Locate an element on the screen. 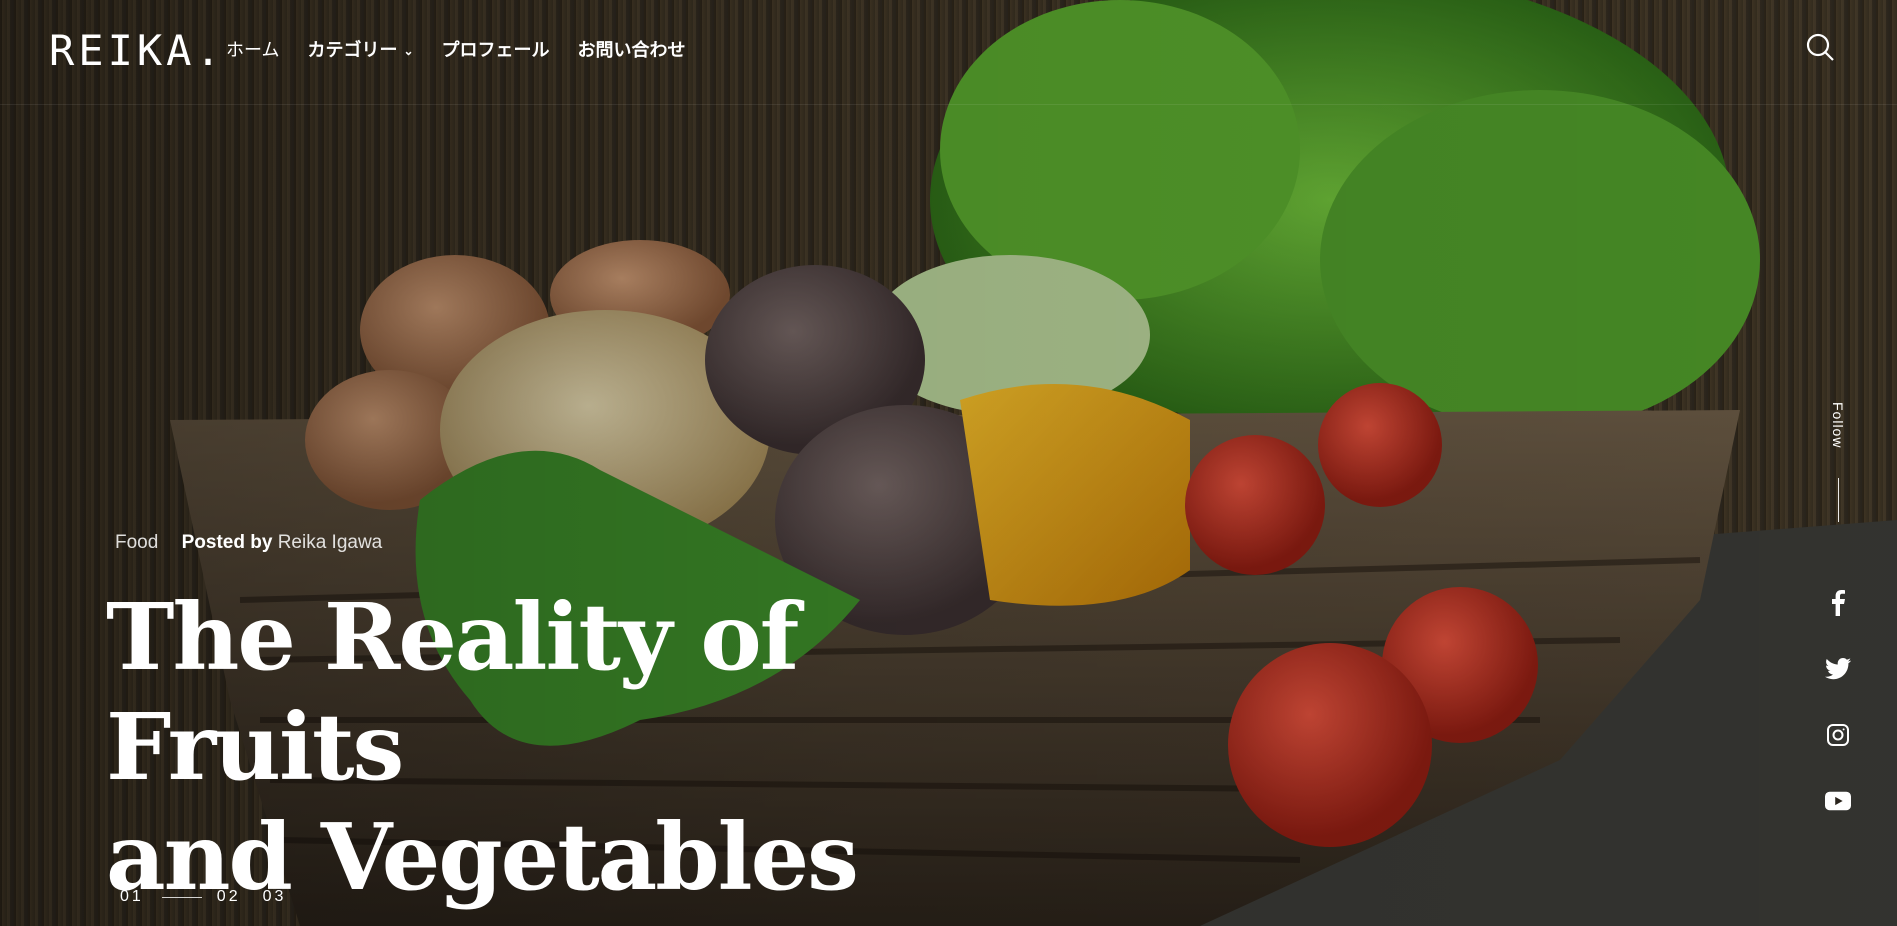 The image size is (1897, 926). social-links is located at coordinates (1838, 702).